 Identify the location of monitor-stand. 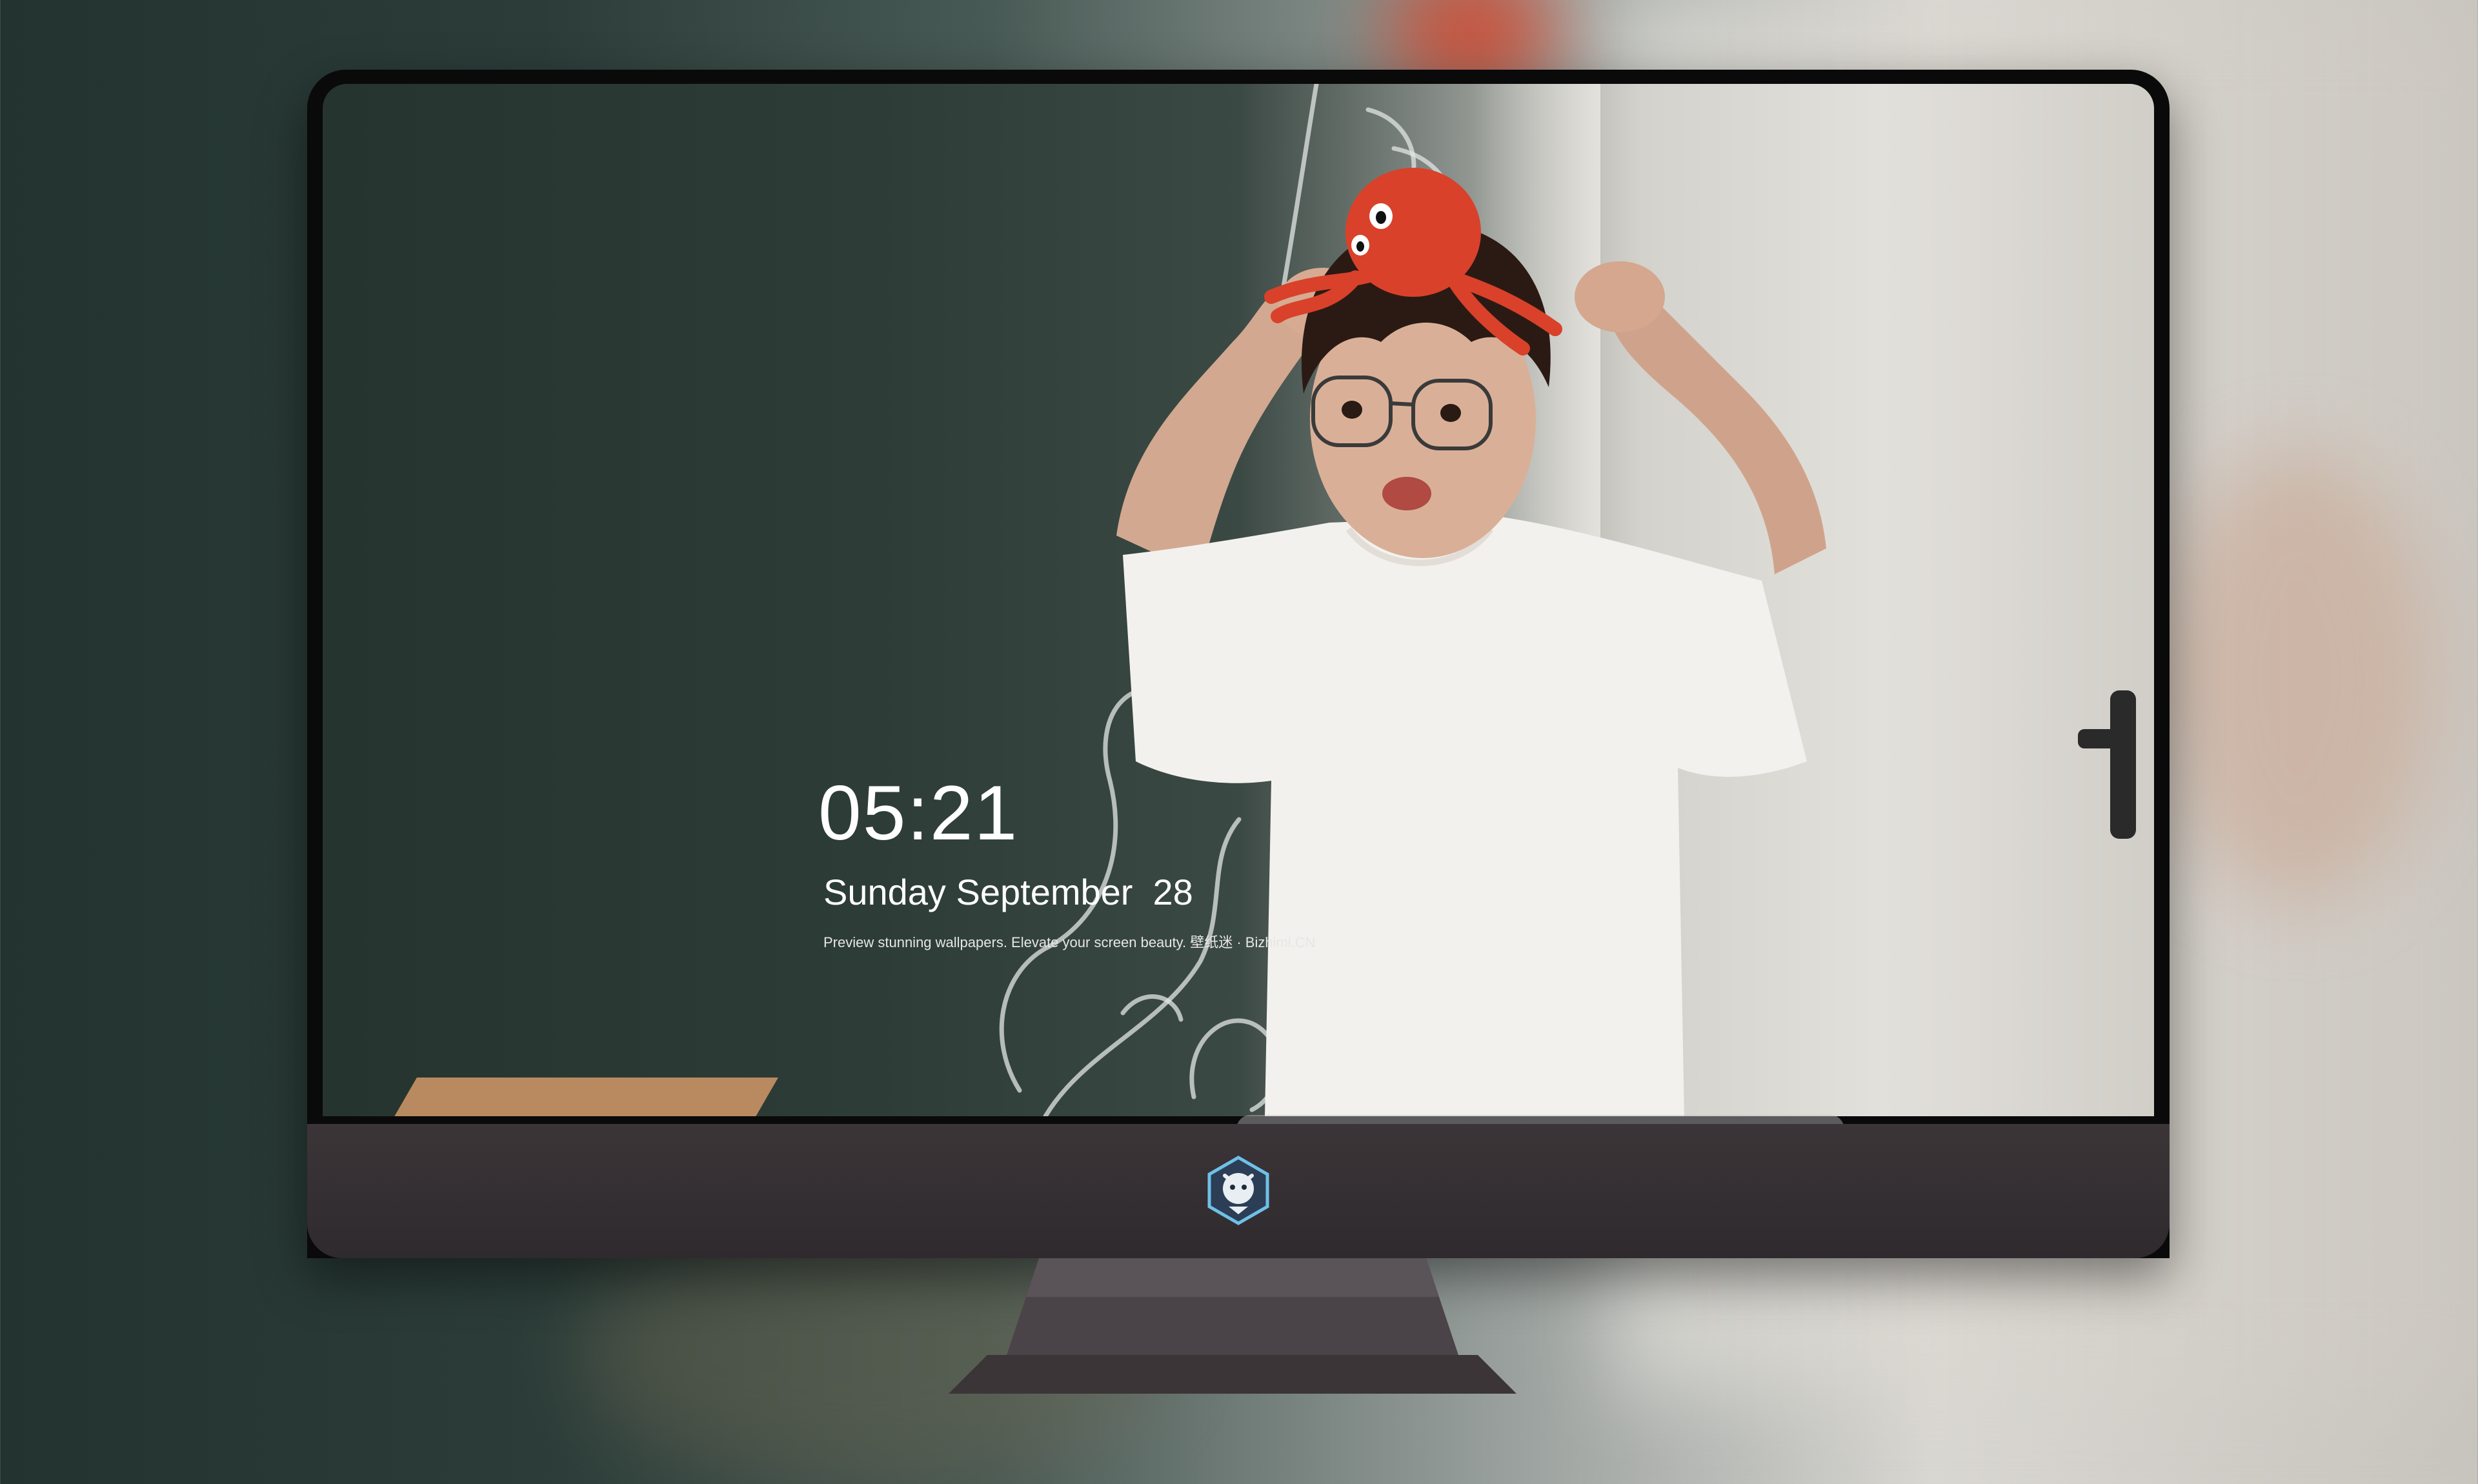
(1232, 1326).